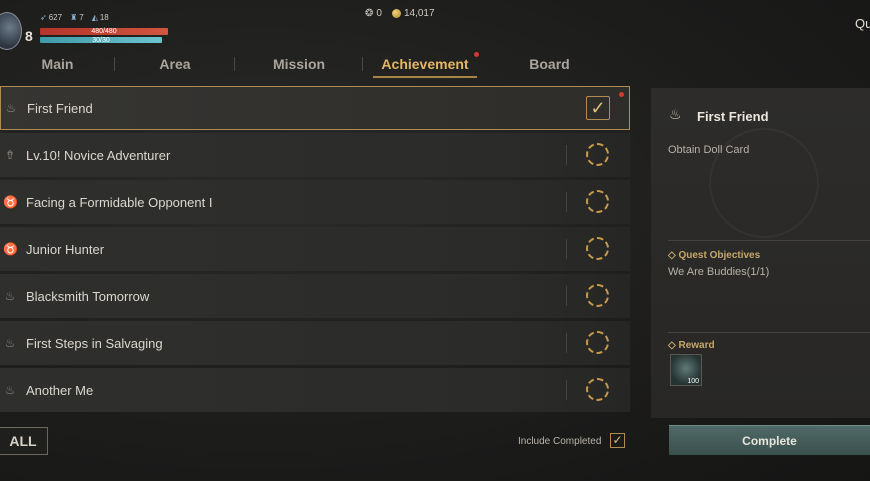 The height and width of the screenshot is (481, 870). What do you see at coordinates (65, 249) in the screenshot?
I see `list-item-label: Junior Hunter` at bounding box center [65, 249].